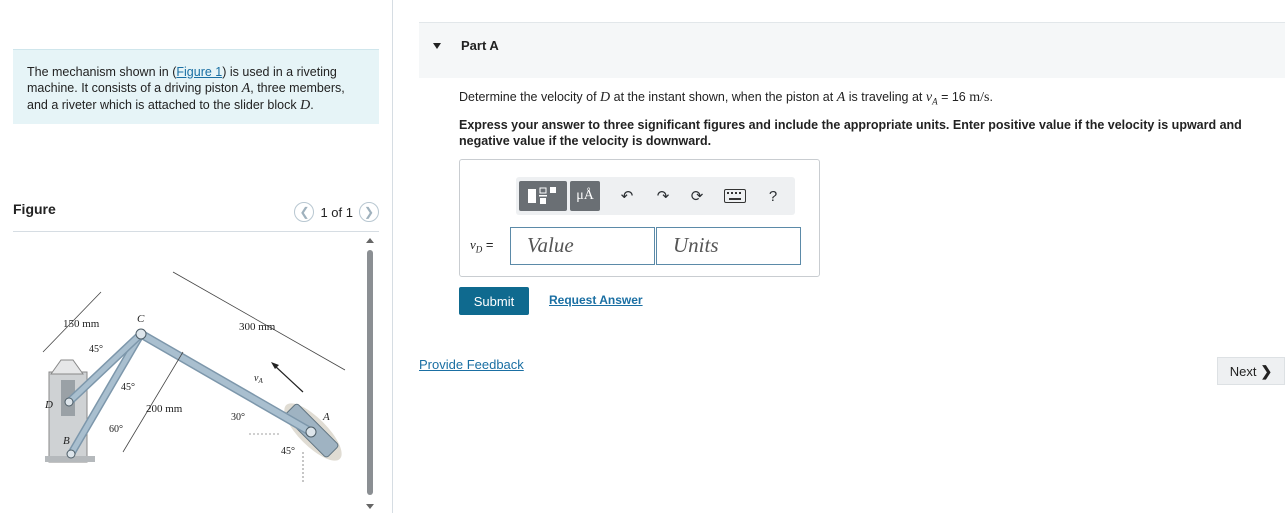 The image size is (1285, 513). I want to click on pin-a, so click(311, 432).